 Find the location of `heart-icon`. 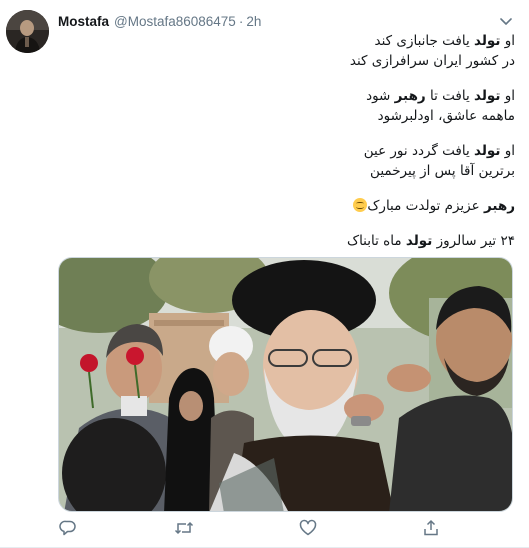

heart-icon is located at coordinates (308, 530).